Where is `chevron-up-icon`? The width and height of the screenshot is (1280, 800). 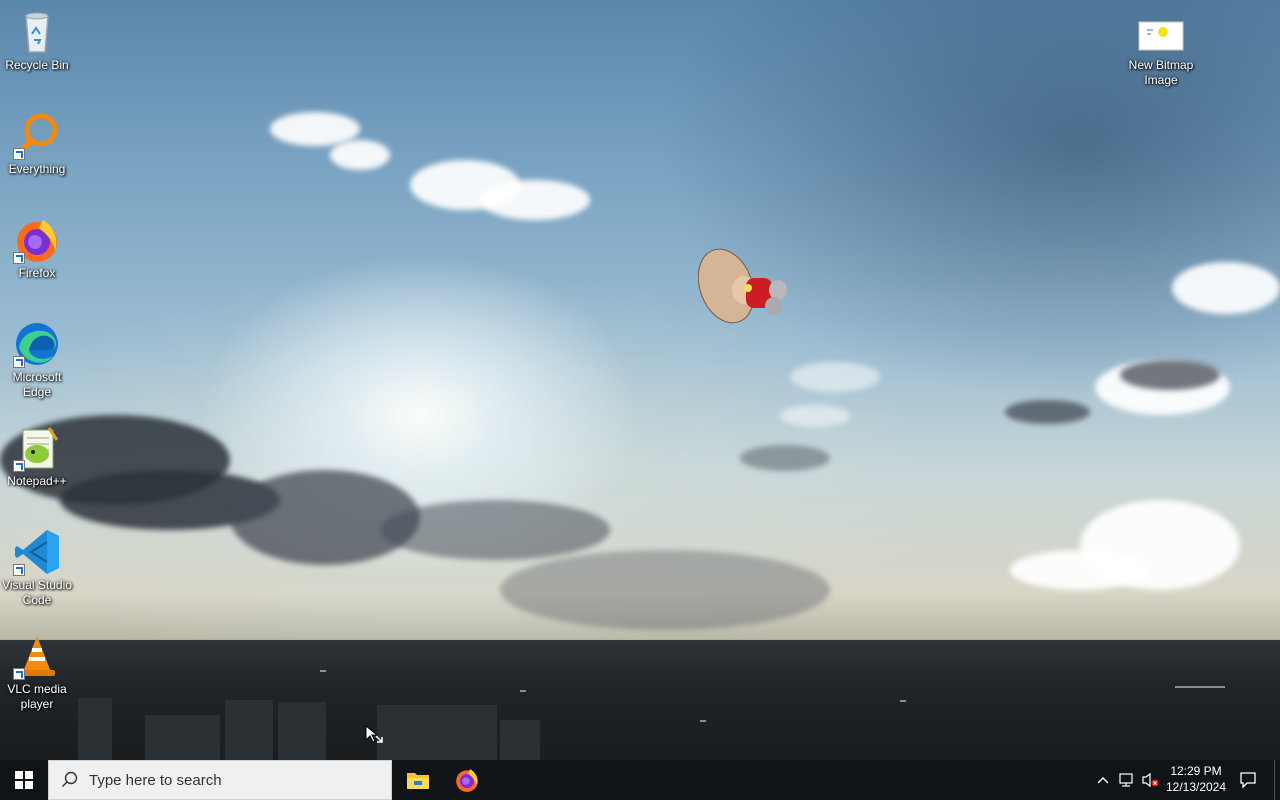 chevron-up-icon is located at coordinates (1103, 780).